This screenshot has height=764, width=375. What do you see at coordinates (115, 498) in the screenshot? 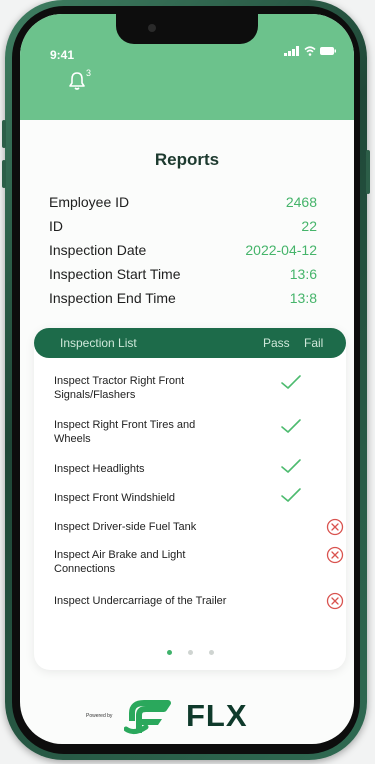
I see `inspection-item-text: Inspect Front Windshield` at bounding box center [115, 498].